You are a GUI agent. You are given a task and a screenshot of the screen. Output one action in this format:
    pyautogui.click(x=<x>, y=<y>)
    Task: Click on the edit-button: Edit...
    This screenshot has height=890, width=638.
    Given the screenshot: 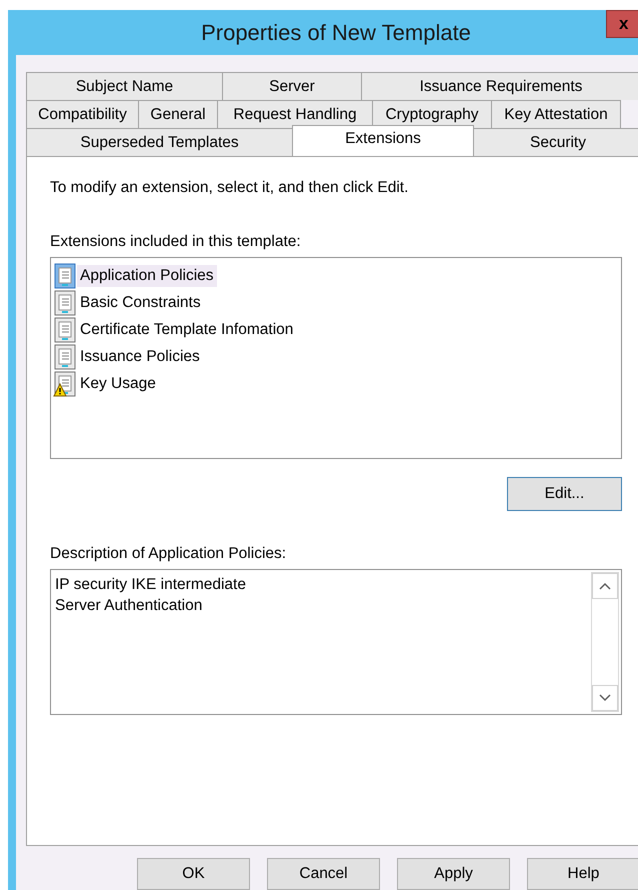 What is the action you would take?
    pyautogui.click(x=564, y=494)
    